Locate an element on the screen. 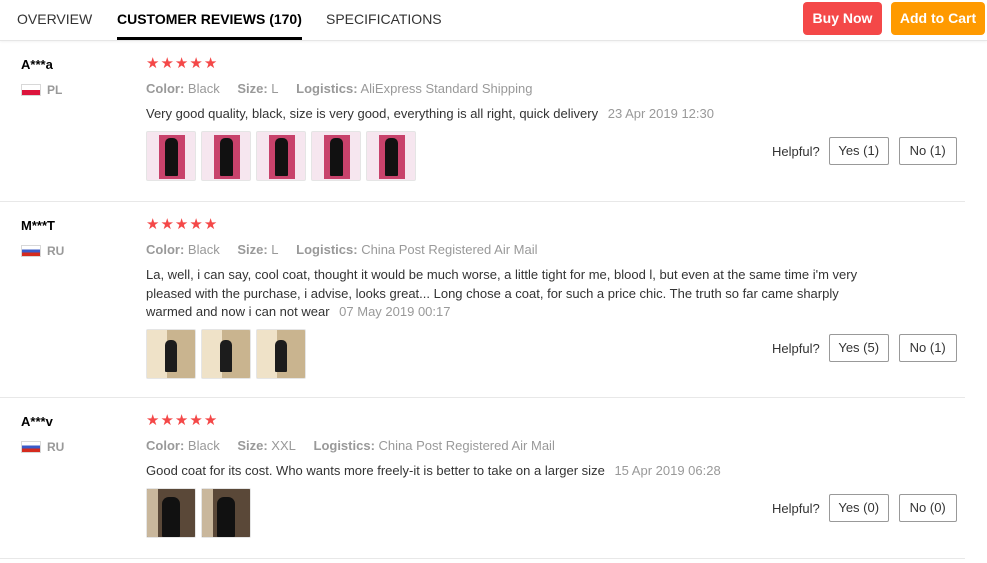 The width and height of the screenshot is (987, 563). tab-customer-reviews: CUSTOMER REVIEWS (170) is located at coordinates (209, 20).